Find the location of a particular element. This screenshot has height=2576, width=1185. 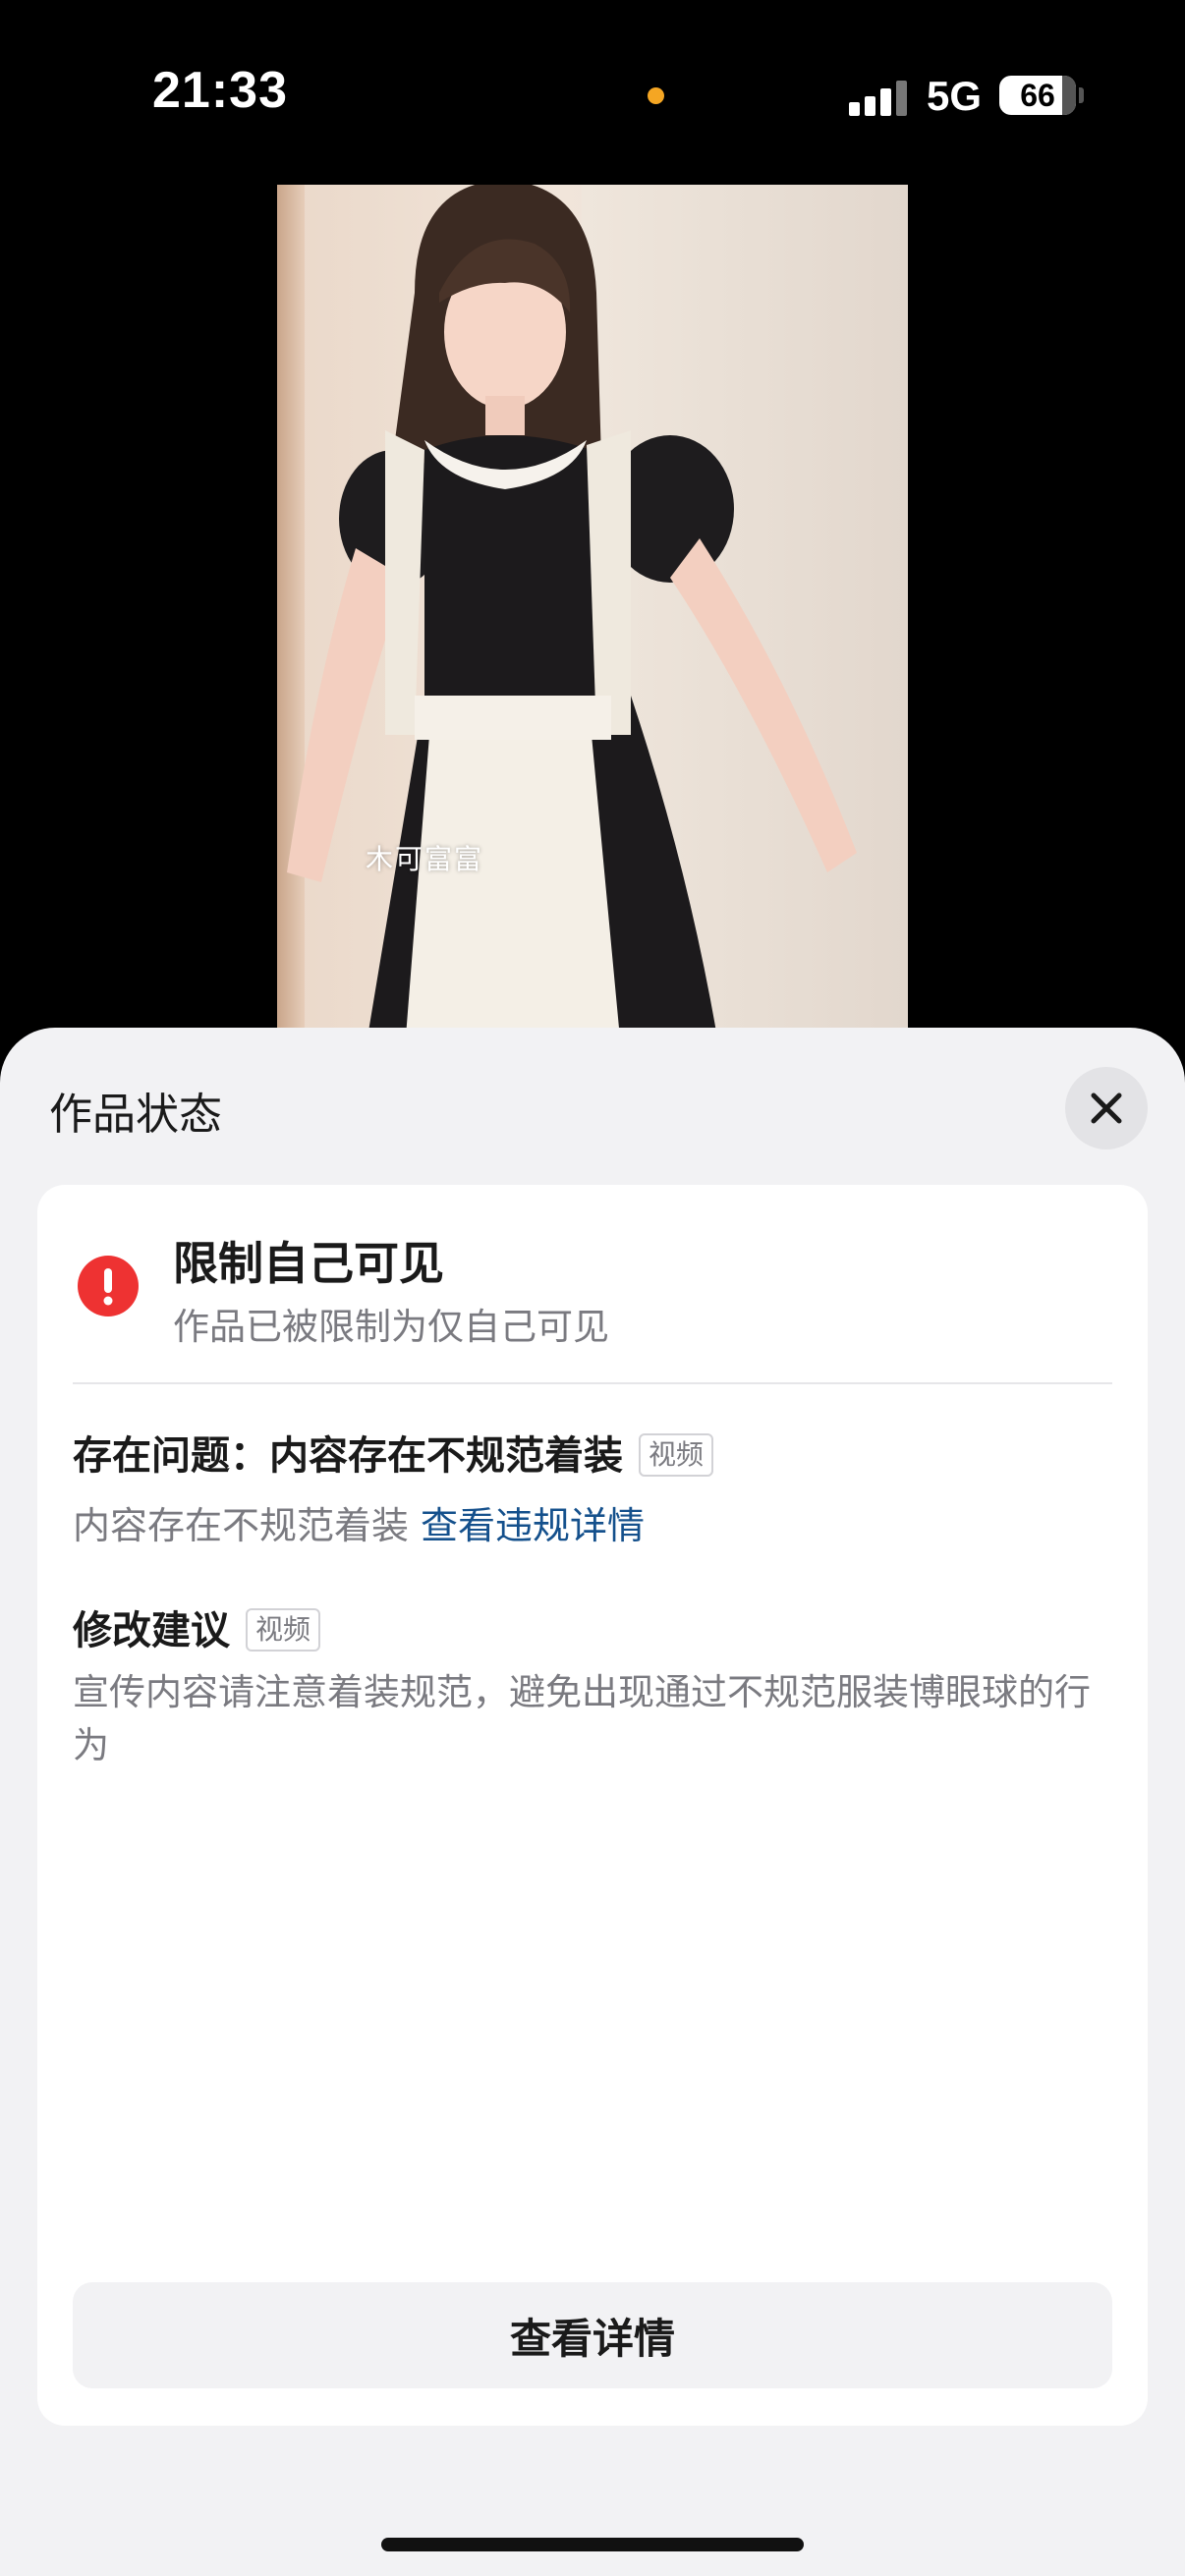

suggestion-description: 宣传内容请注意着装规范，避免出现通过不规范服装博眼球的行为 is located at coordinates (582, 1718).